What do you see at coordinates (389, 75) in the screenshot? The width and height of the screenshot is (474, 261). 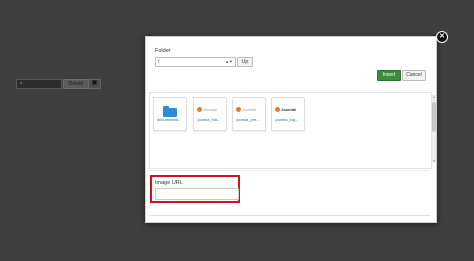 I see `insert-button: Insert` at bounding box center [389, 75].